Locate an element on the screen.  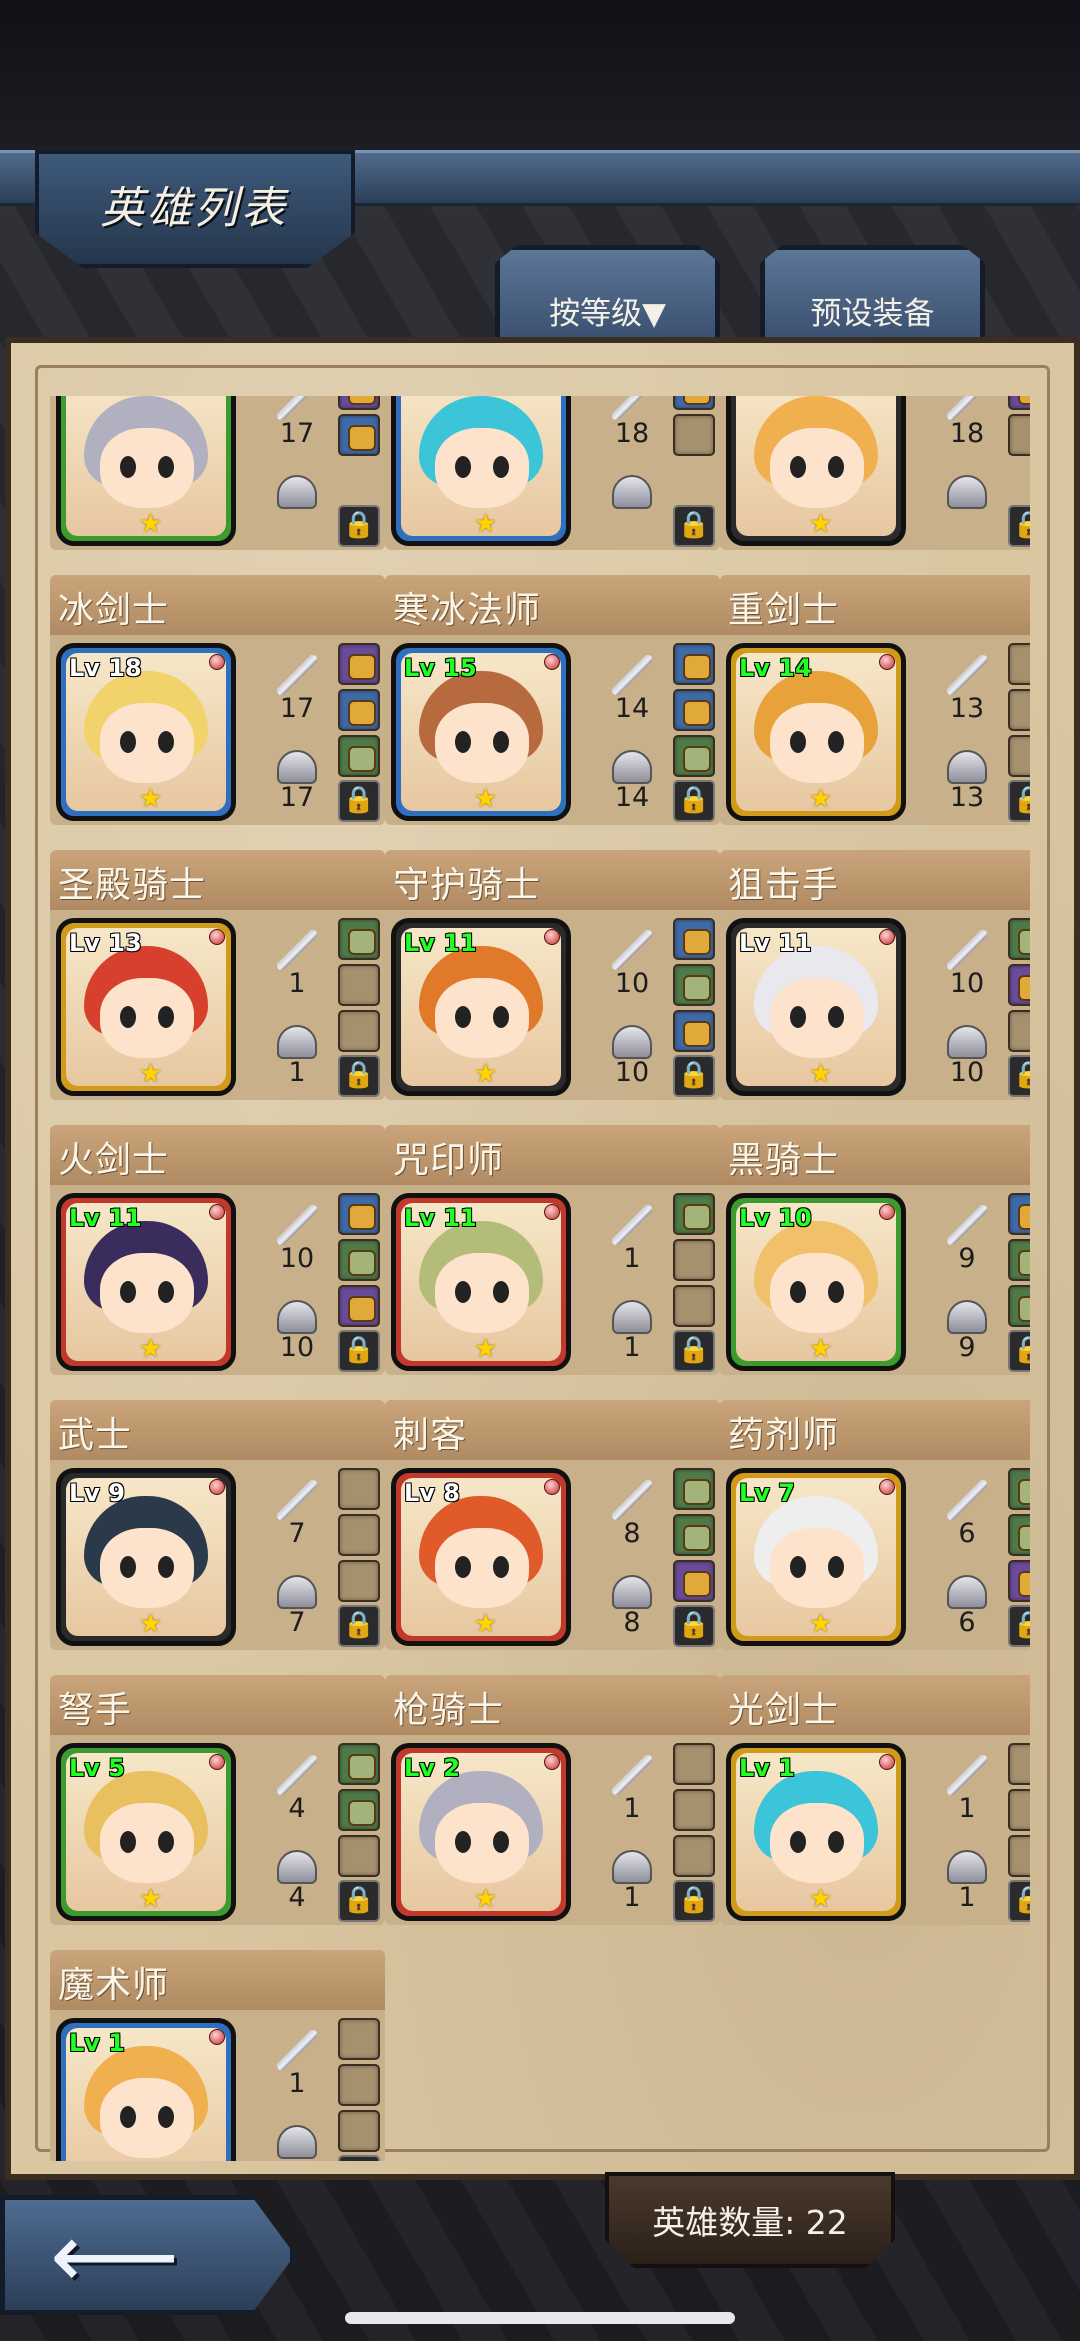
hero-card: 魔术师 Lv 1 ★ 1 1 🔒 is located at coordinates (217, 2055).